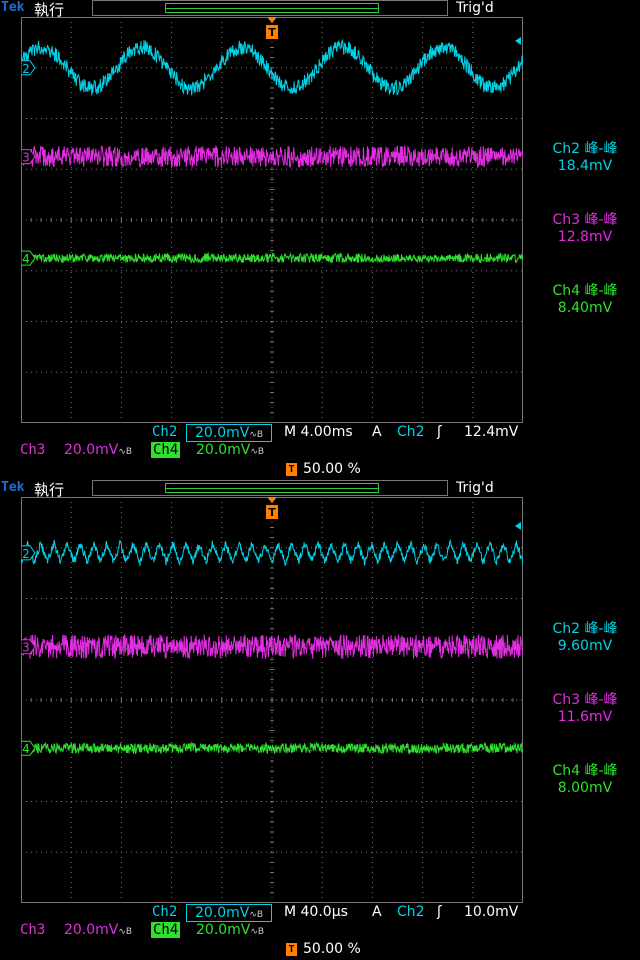 The image size is (640, 960). Describe the element at coordinates (316, 912) in the screenshot. I see `timebase: M 40.0µs` at that location.